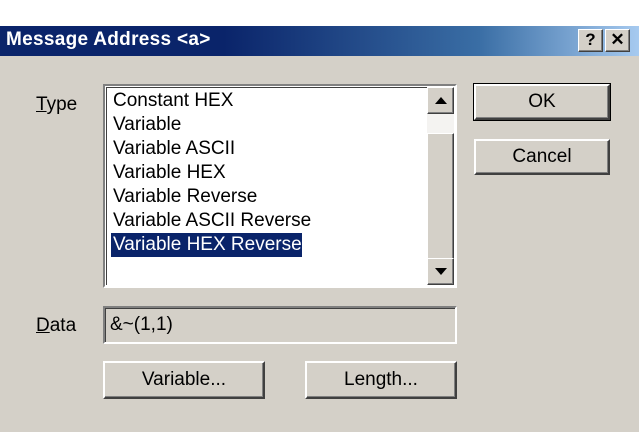 The image size is (639, 432). I want to click on list-item-variable-reverse: Variable Reverse, so click(184, 197).